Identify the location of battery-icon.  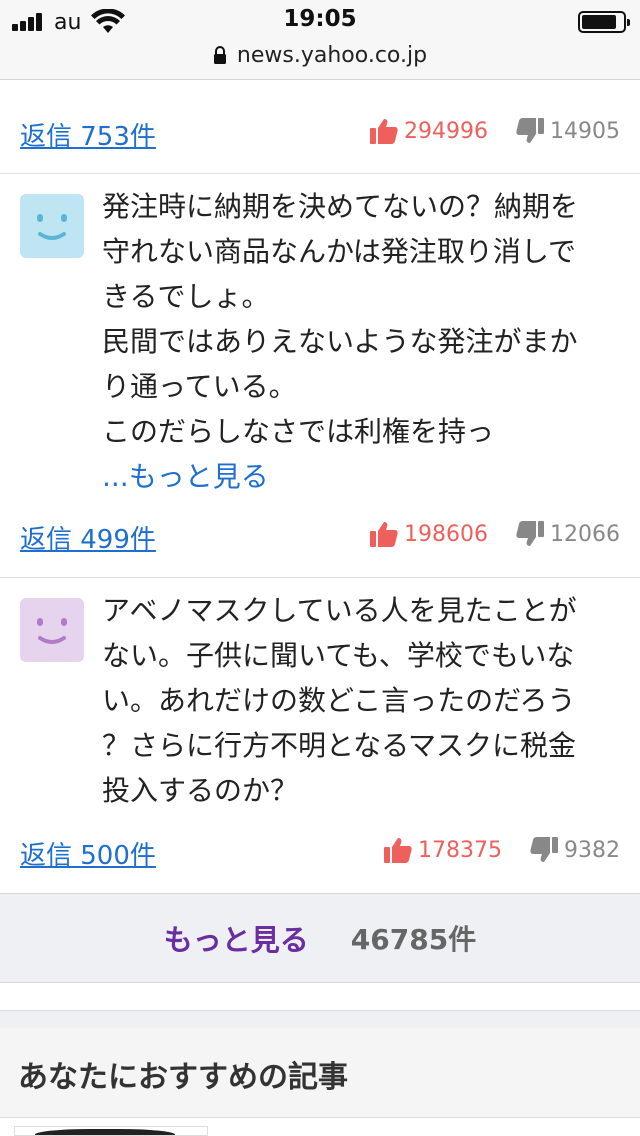
(604, 22).